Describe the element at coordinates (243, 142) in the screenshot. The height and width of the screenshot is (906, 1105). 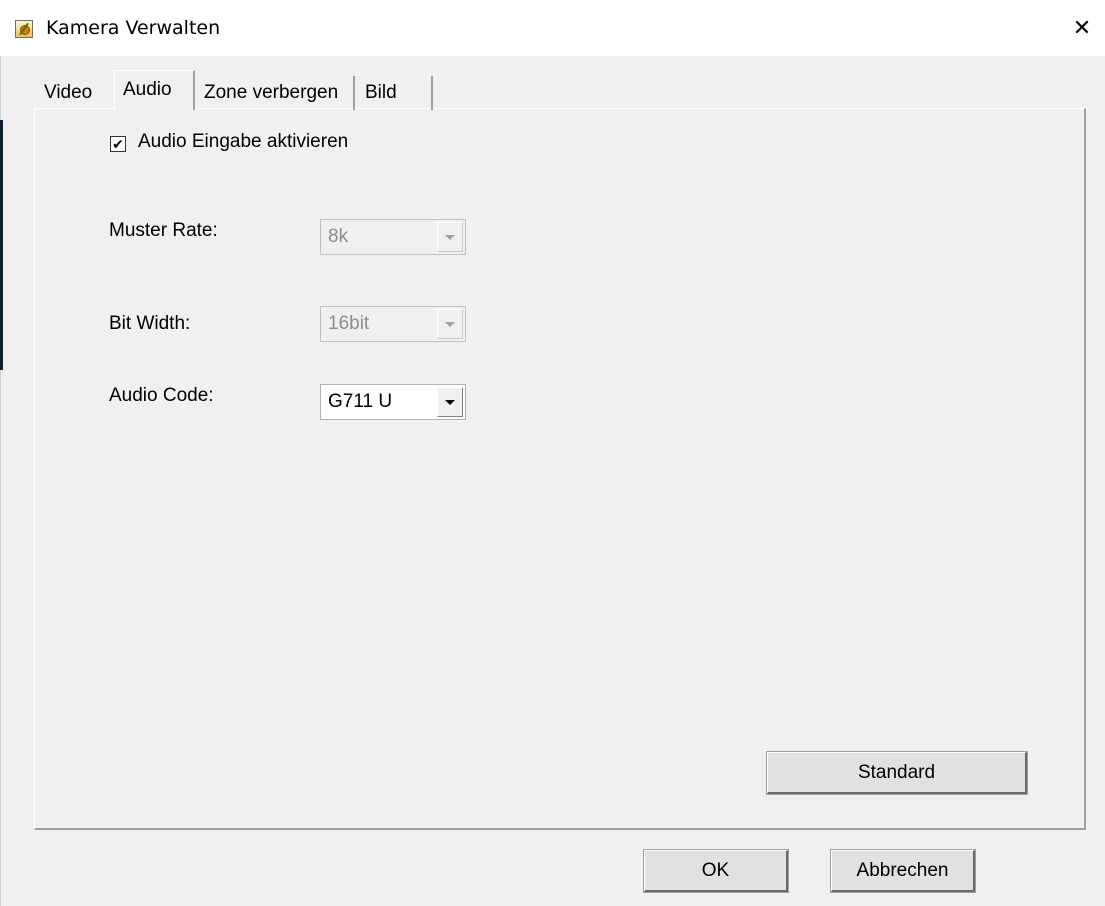
I see `audio-input-checkbox-label: Audio Eingabe aktivieren` at that location.